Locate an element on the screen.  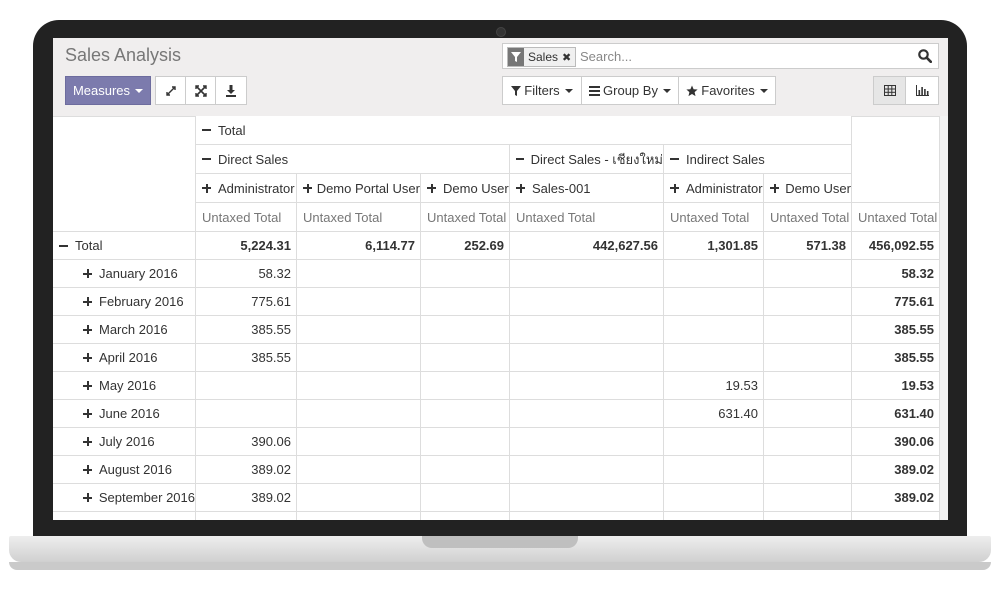
col-header-direct-sales: Direct Sales is located at coordinates (353, 159).